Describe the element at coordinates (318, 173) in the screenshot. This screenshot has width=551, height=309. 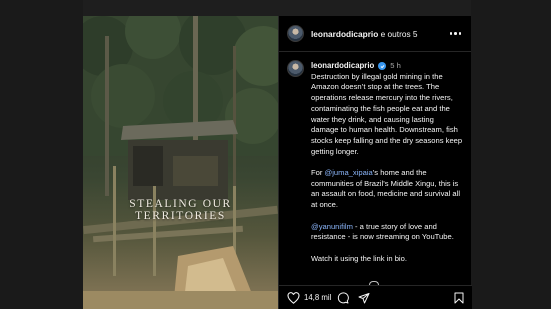
I see `caption-p2-before: For` at that location.